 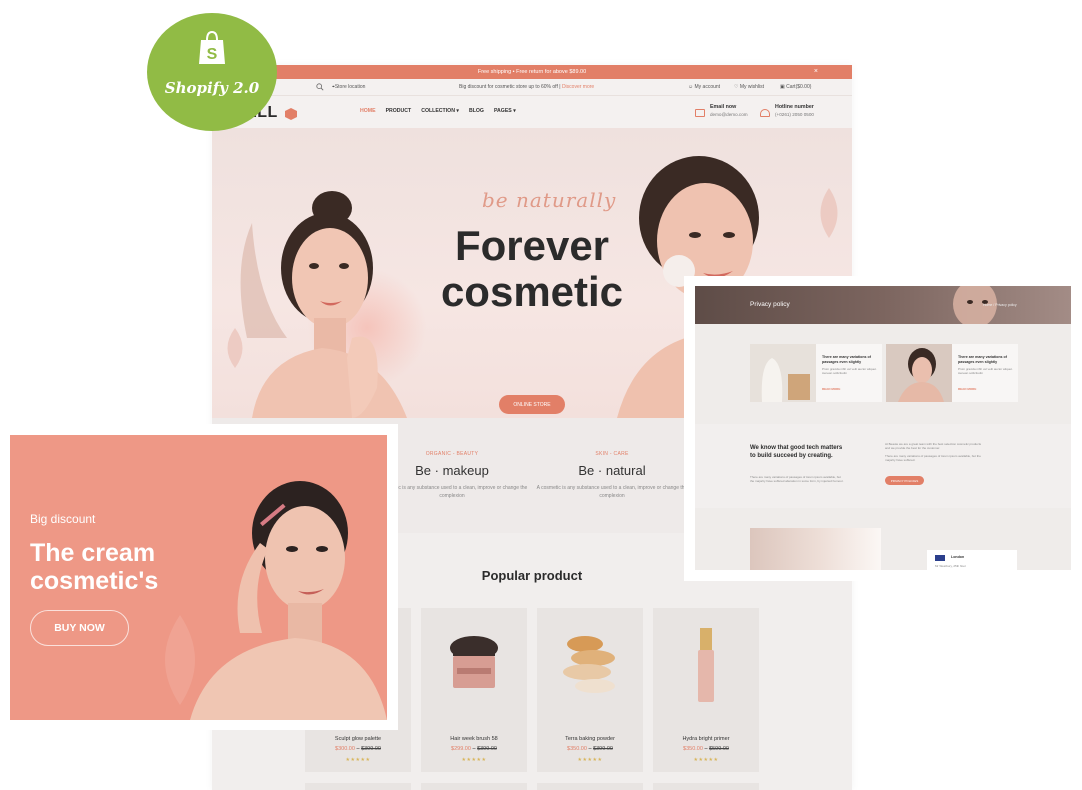 What do you see at coordinates (940, 558) in the screenshot?
I see `uk-flag-icon` at bounding box center [940, 558].